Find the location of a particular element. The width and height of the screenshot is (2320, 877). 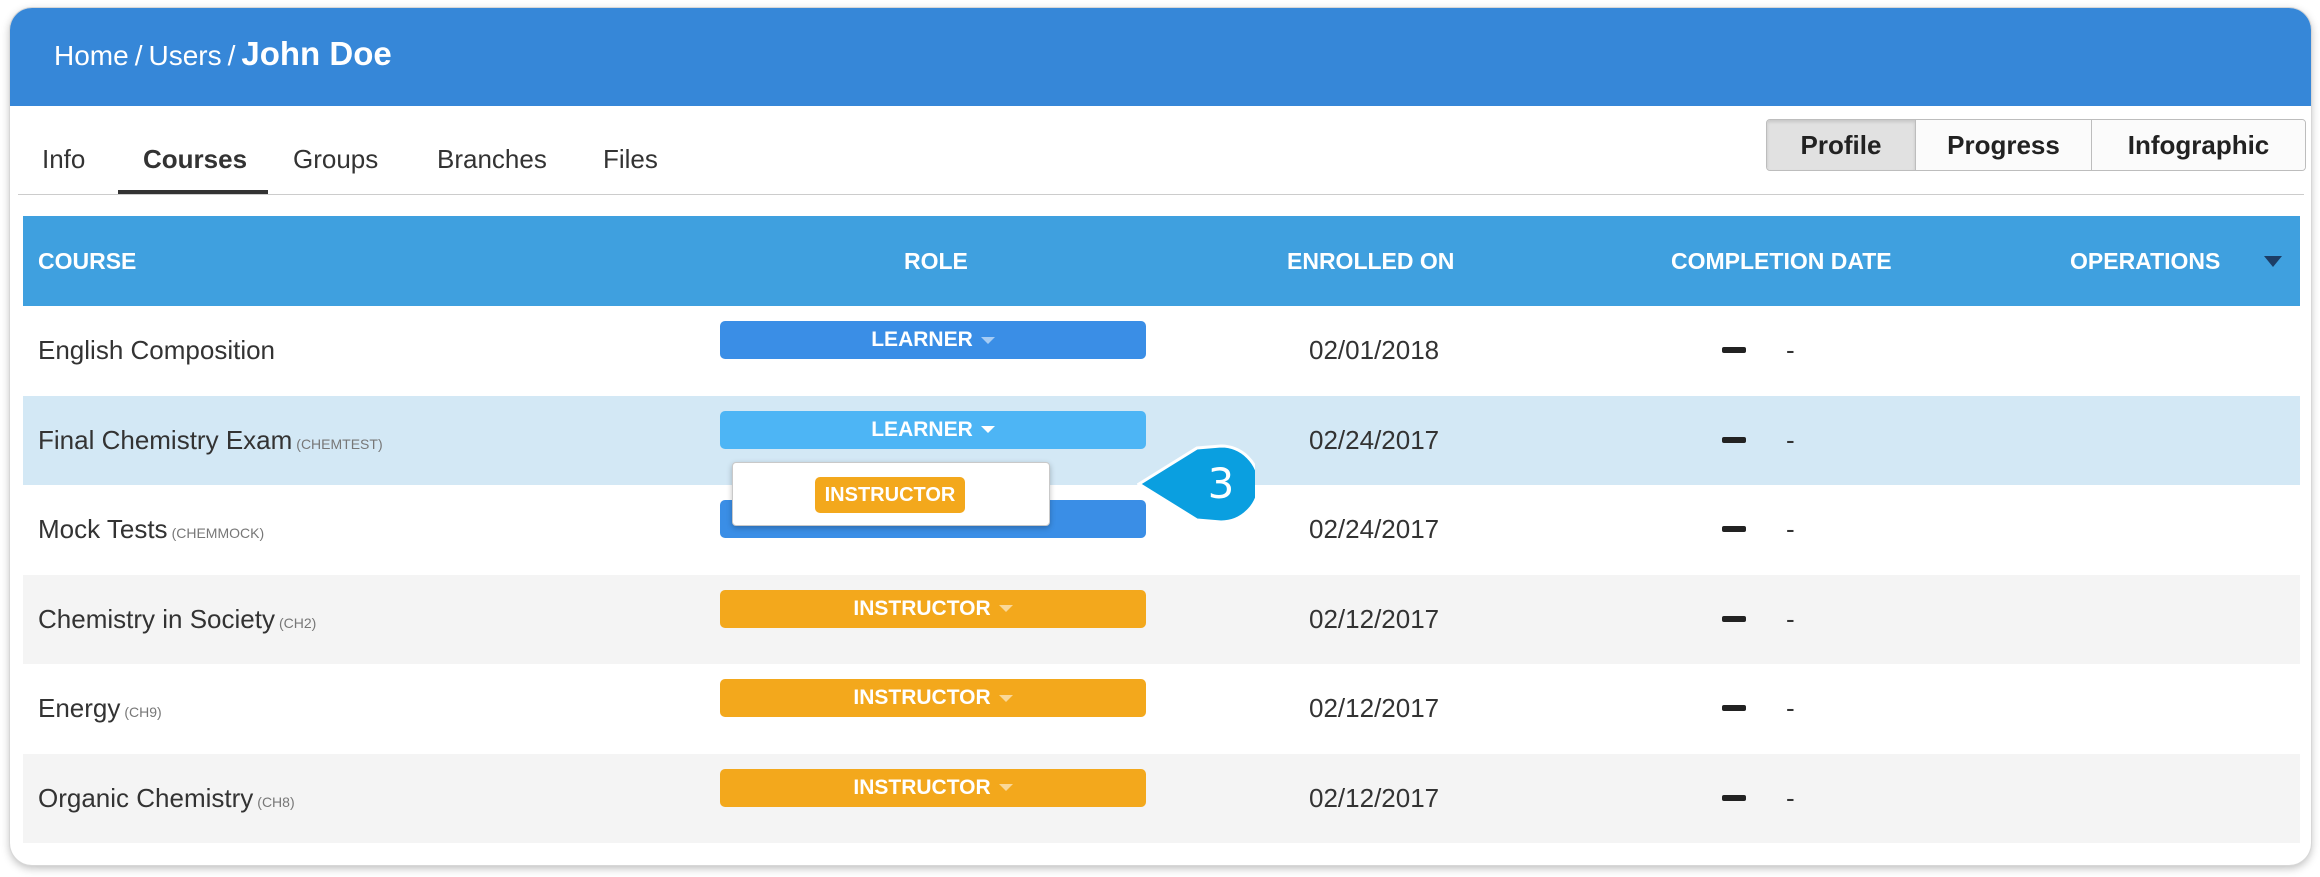

profile-view-button: Profile is located at coordinates (1841, 145).